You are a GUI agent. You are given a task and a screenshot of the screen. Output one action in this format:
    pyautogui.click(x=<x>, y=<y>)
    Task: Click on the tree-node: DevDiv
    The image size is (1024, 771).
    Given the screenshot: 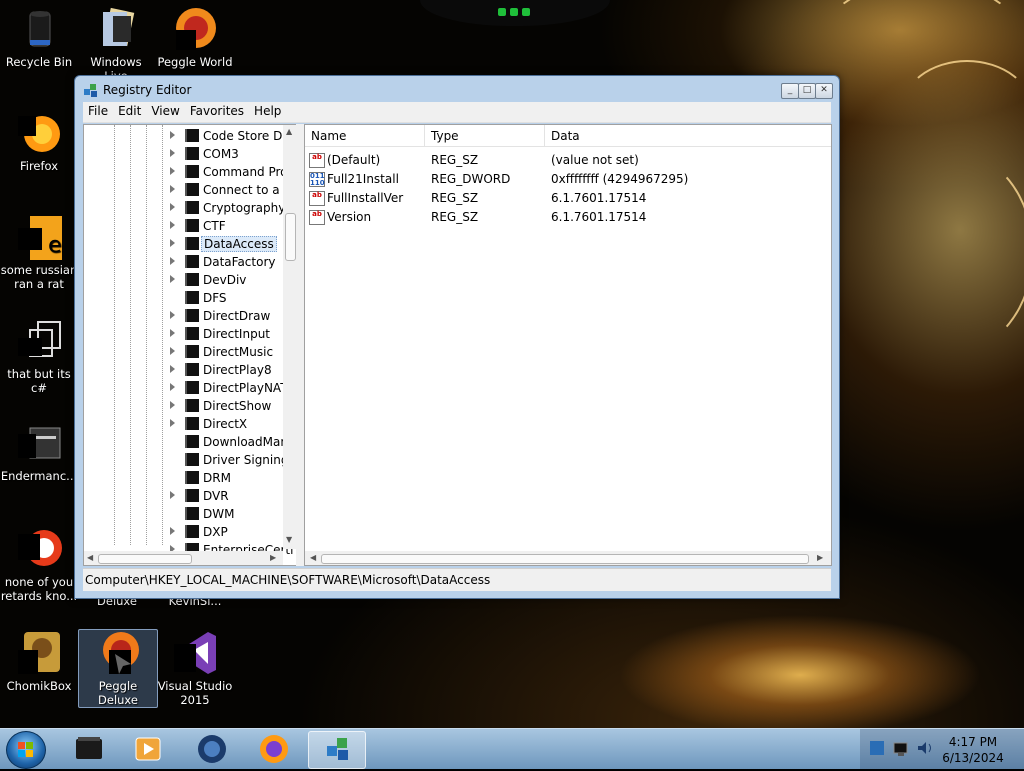 What is the action you would take?
    pyautogui.click(x=184, y=280)
    